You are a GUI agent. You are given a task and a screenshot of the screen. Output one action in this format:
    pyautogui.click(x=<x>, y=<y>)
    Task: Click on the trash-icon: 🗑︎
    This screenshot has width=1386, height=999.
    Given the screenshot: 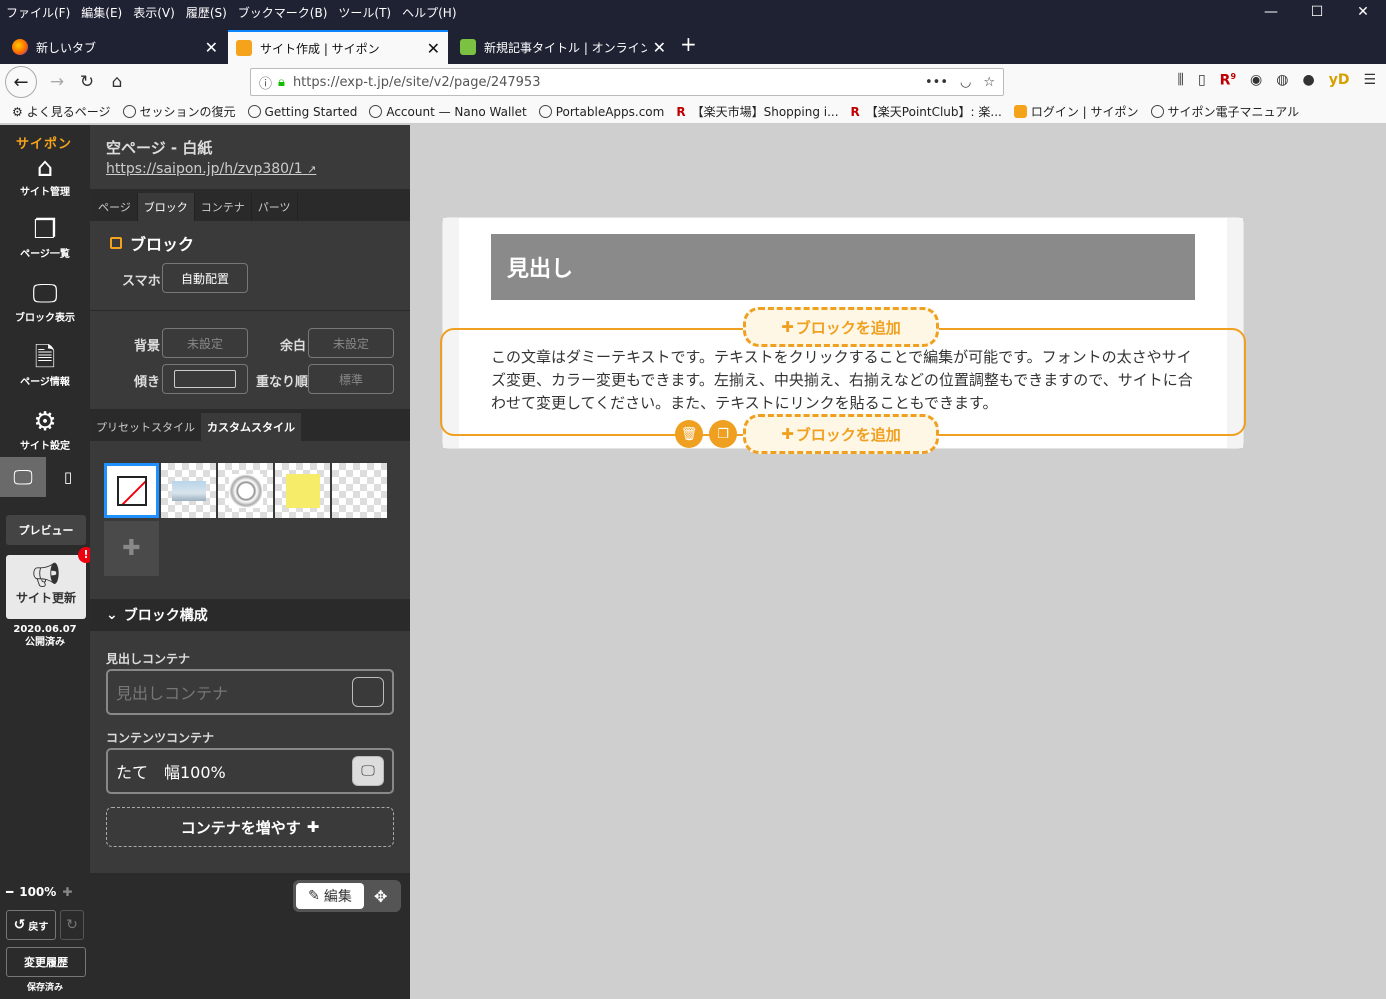 What is the action you would take?
    pyautogui.click(x=689, y=434)
    